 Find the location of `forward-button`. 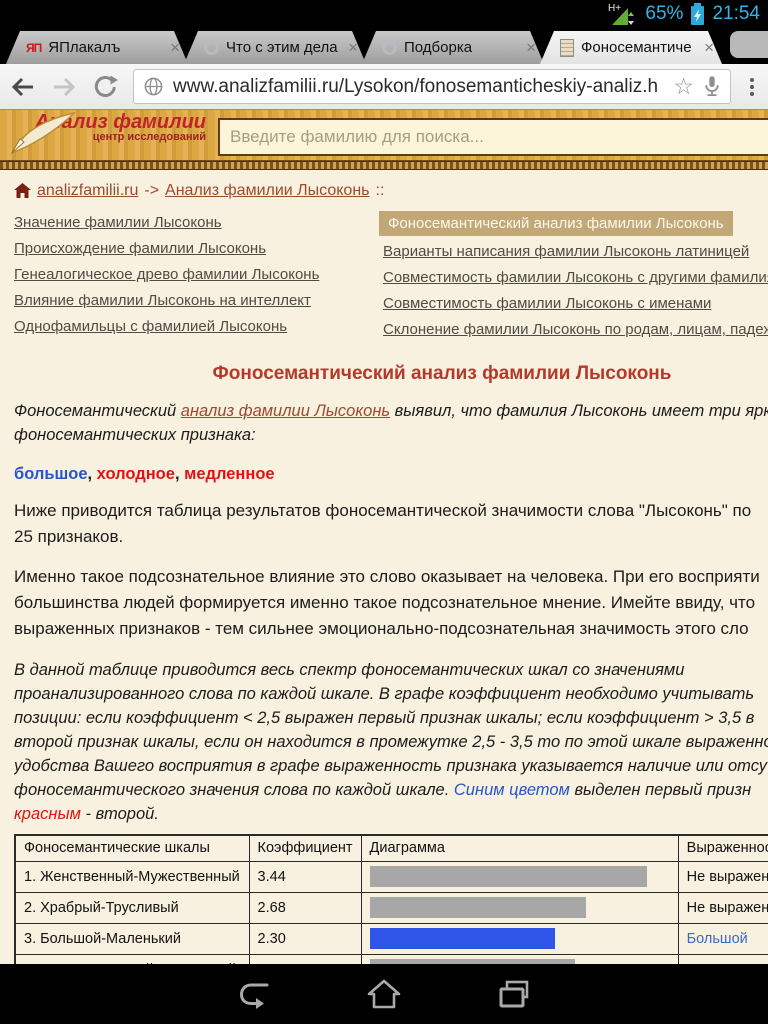

forward-button is located at coordinates (64, 87).